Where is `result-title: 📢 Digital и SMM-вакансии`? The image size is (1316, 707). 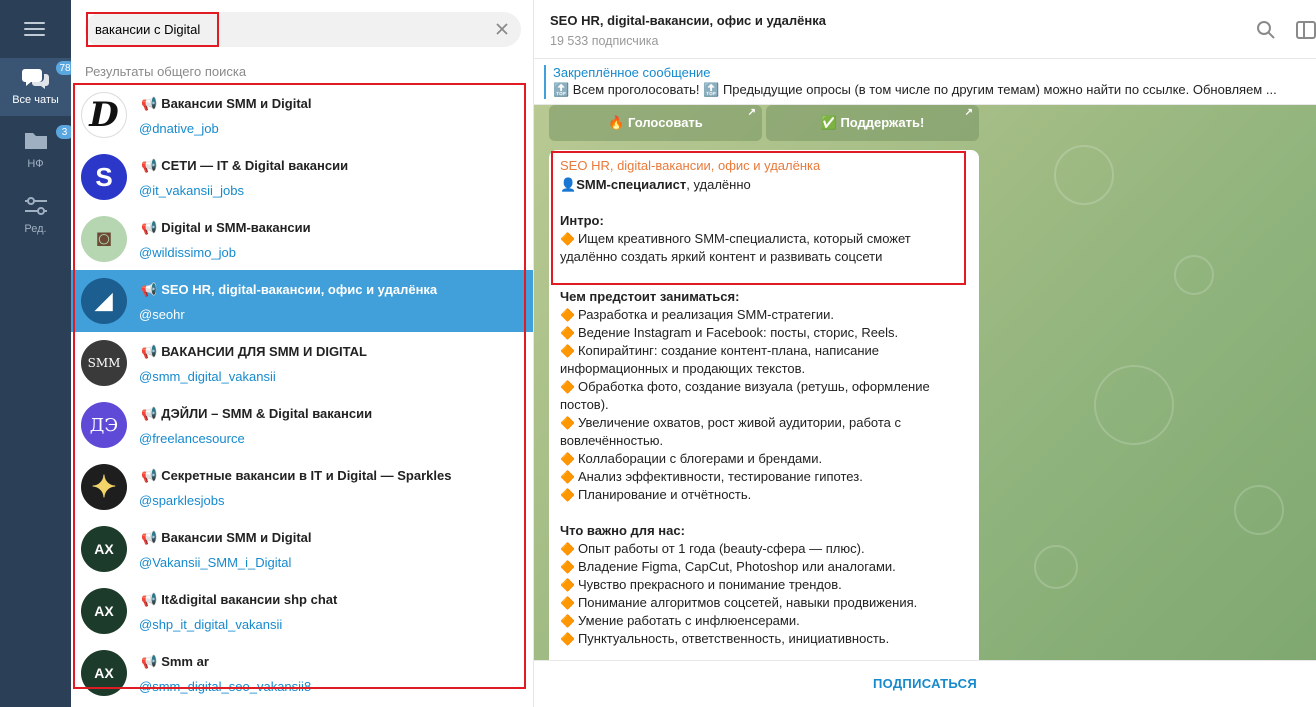 result-title: 📢 Digital и SMM-вакансии is located at coordinates (226, 228).